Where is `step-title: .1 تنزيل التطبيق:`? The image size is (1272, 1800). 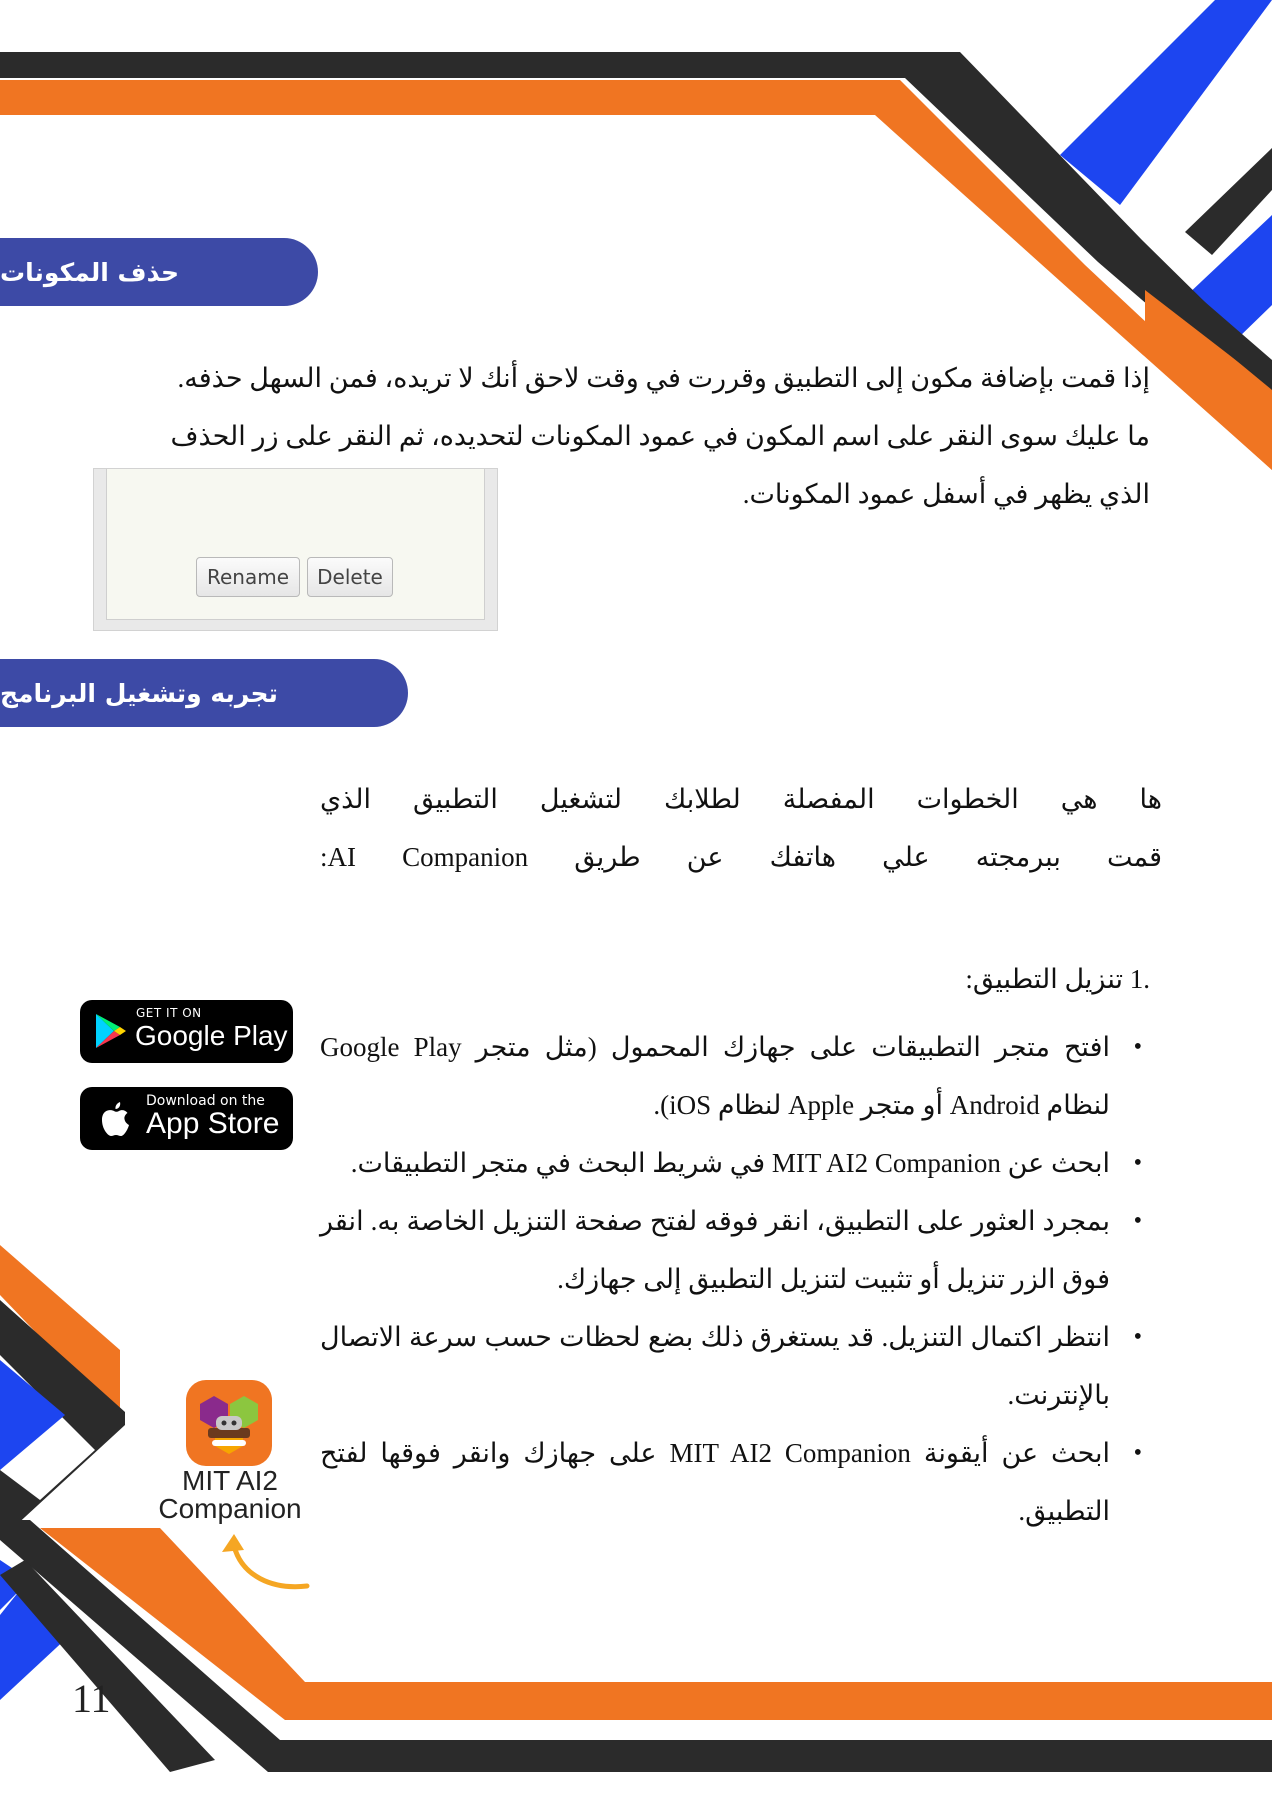
step-title: .1 تنزيل التطبيق: is located at coordinates (1057, 979).